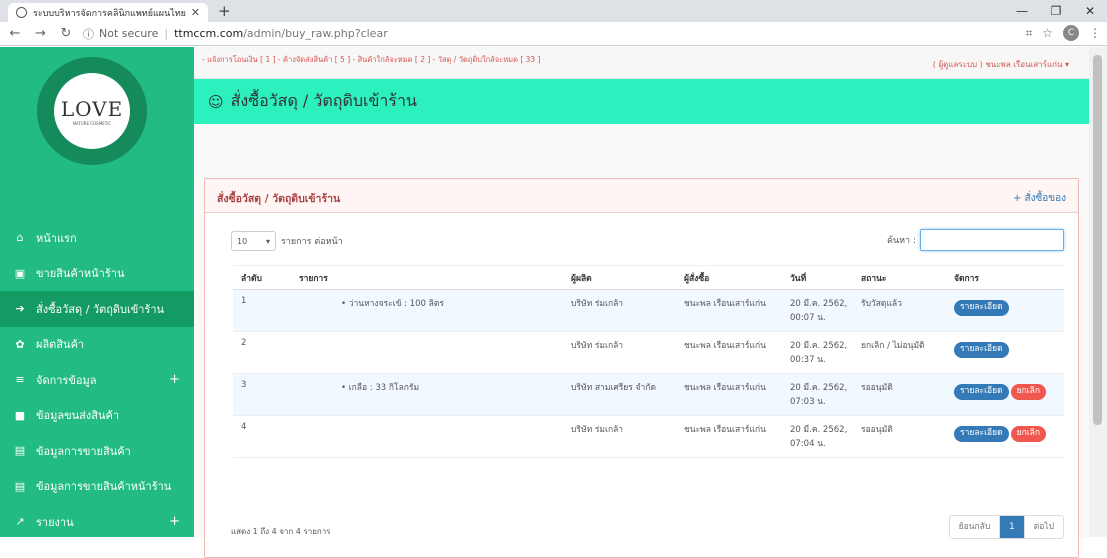  I want to click on column-header: จัดการ, so click(1005, 277).